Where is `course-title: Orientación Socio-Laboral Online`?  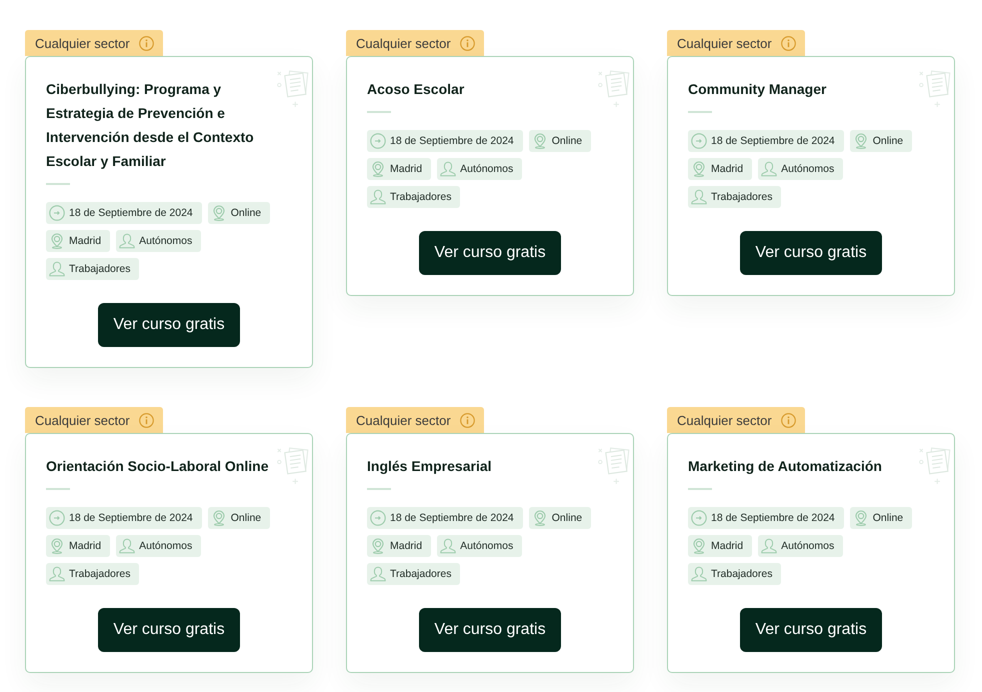
course-title: Orientación Socio-Laboral Online is located at coordinates (157, 466).